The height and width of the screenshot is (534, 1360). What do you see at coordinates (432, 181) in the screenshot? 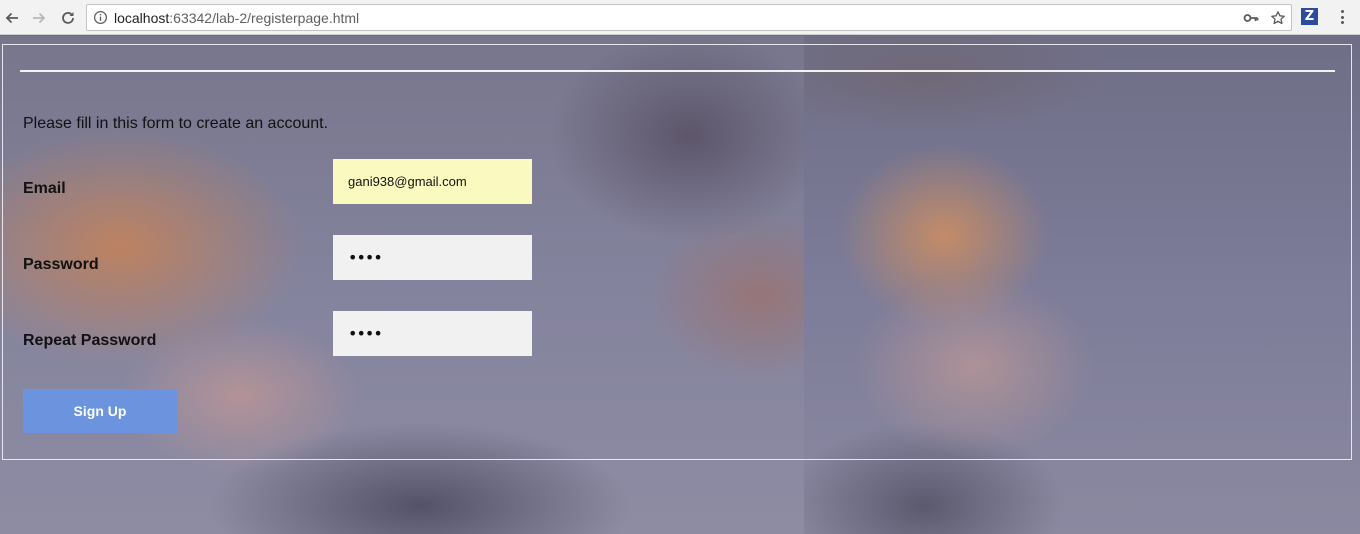
I see `email-field: gani938@gmail.com` at bounding box center [432, 181].